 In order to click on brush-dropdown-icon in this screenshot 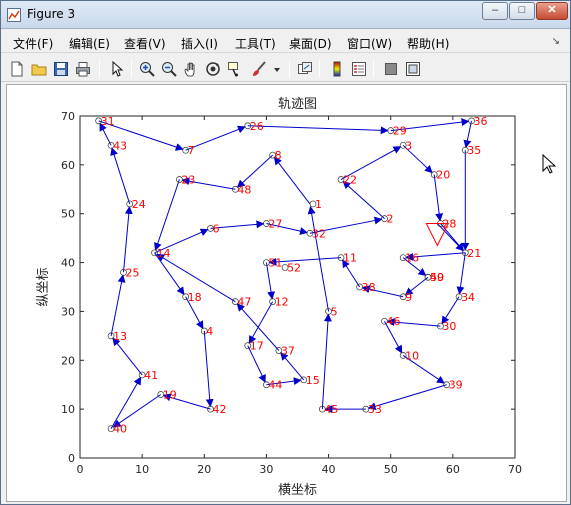, I will do `click(277, 69)`.